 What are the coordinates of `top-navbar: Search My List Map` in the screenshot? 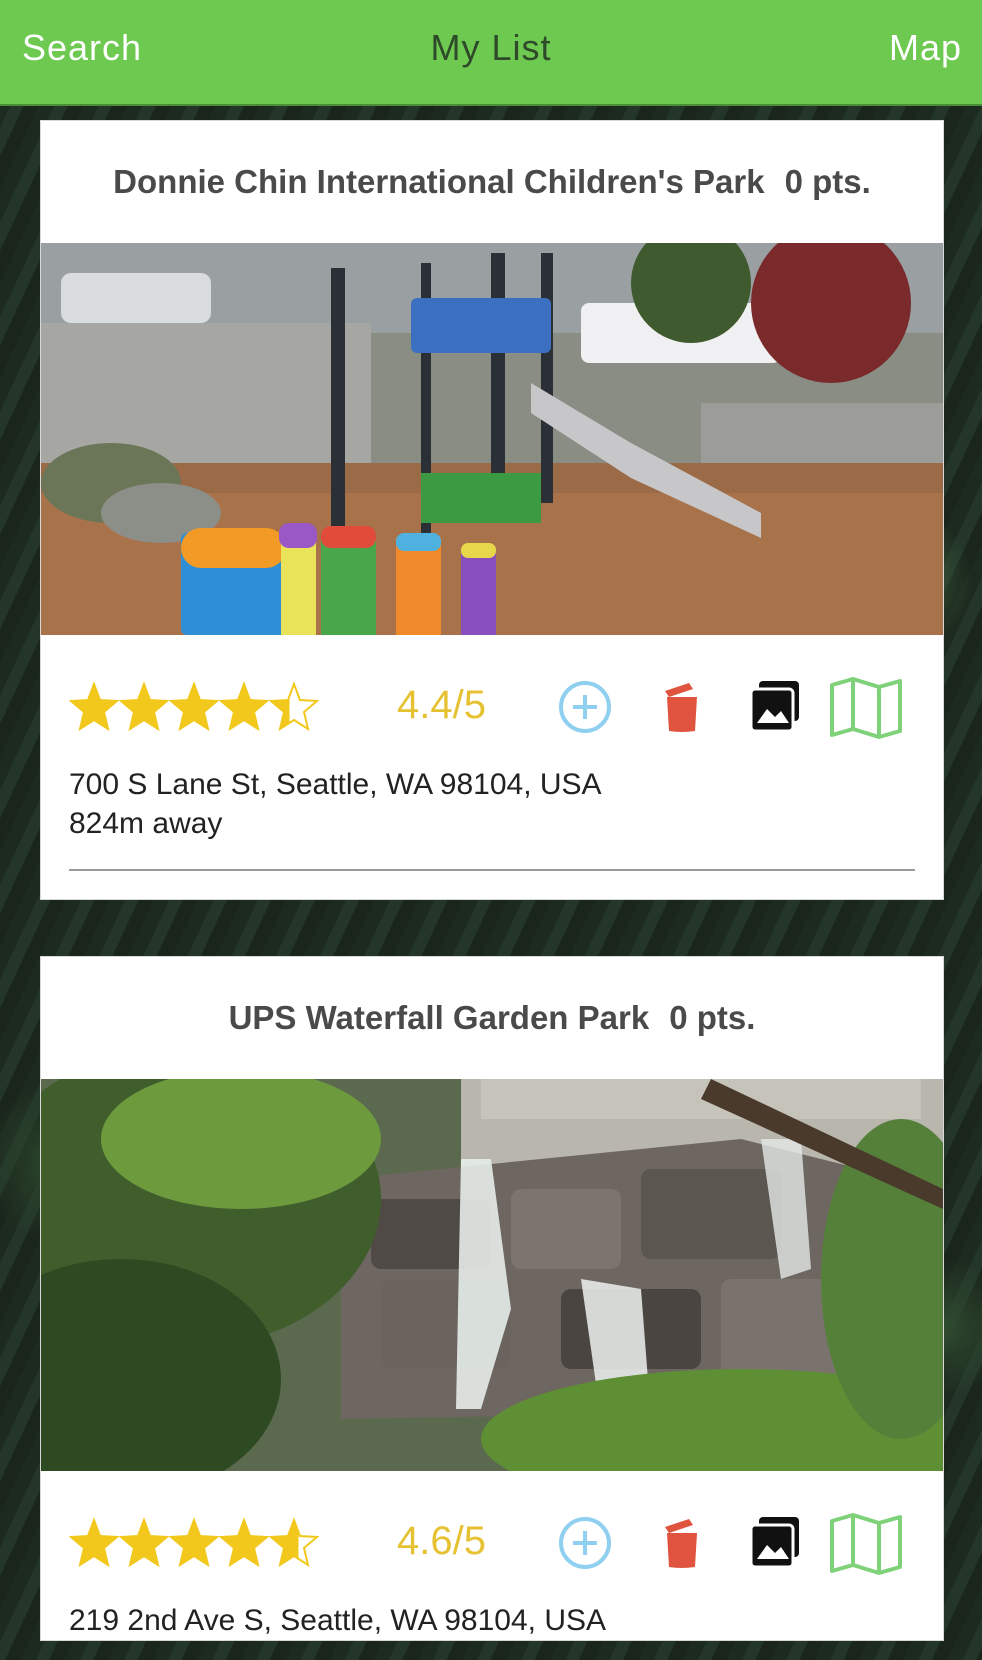 It's located at (491, 53).